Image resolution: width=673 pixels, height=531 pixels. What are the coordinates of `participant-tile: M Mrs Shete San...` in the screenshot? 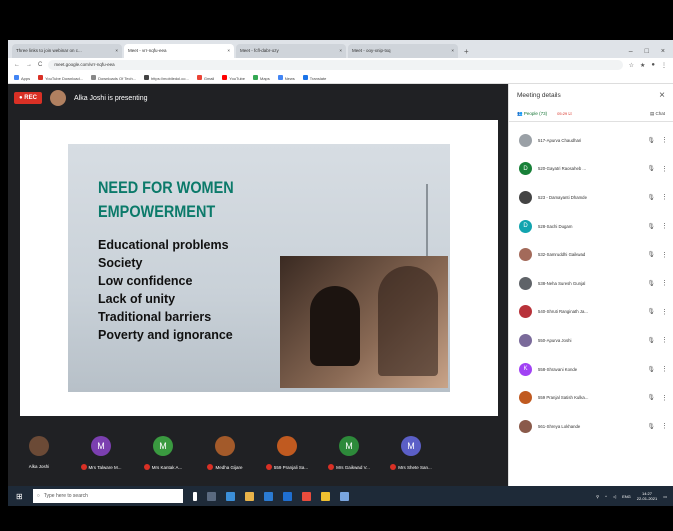 It's located at (411, 458).